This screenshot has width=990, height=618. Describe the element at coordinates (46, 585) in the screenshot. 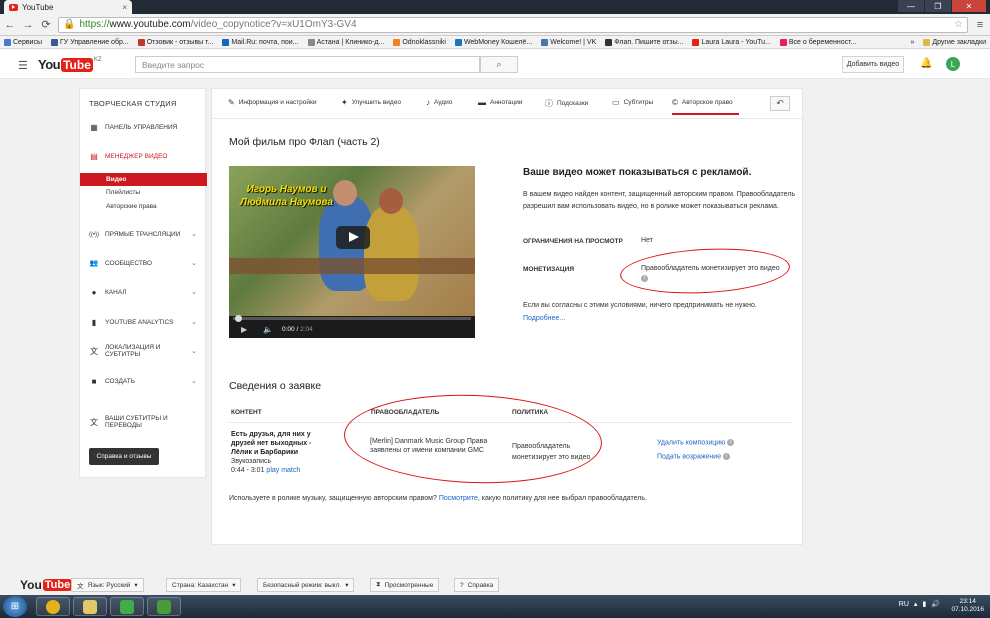

I see `footer-logo: You Tube` at that location.